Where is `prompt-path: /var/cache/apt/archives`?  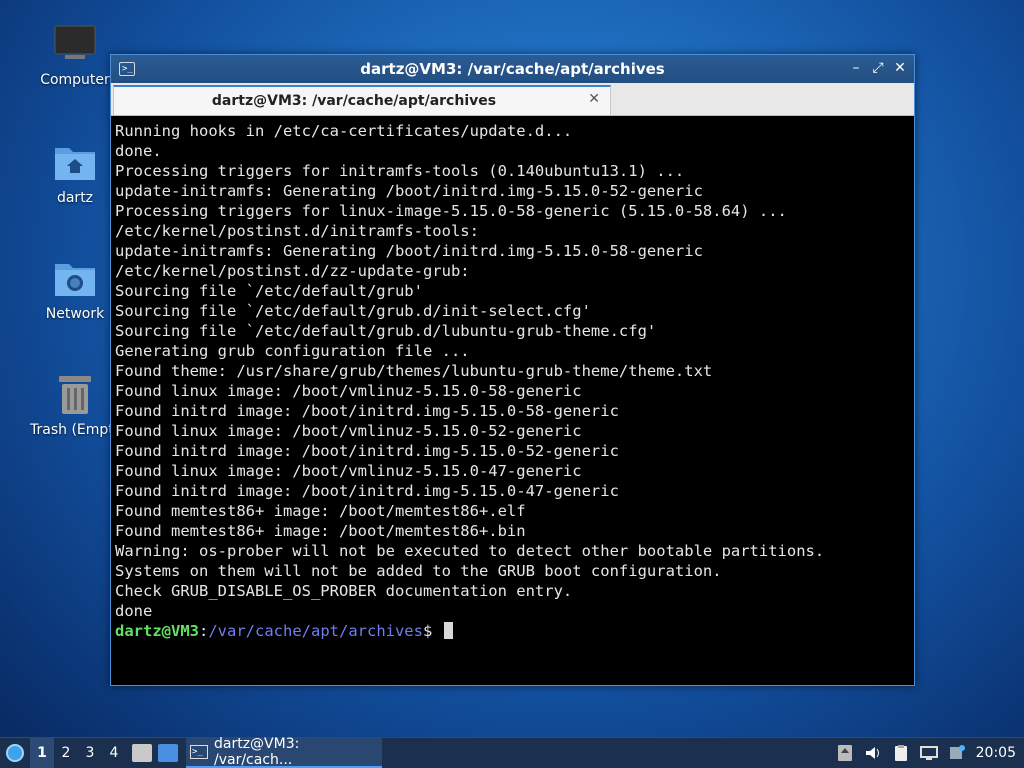 prompt-path: /var/cache/apt/archives is located at coordinates (315, 631).